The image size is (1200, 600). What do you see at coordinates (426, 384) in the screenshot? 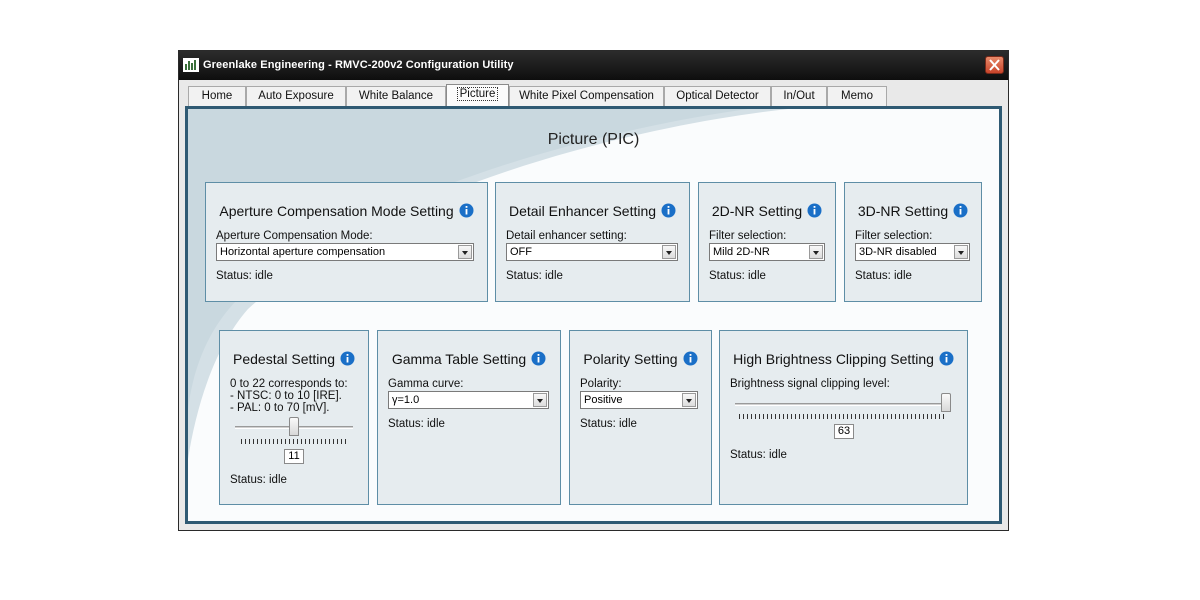
I see `gamma-curve-label: Gamma curve:` at bounding box center [426, 384].